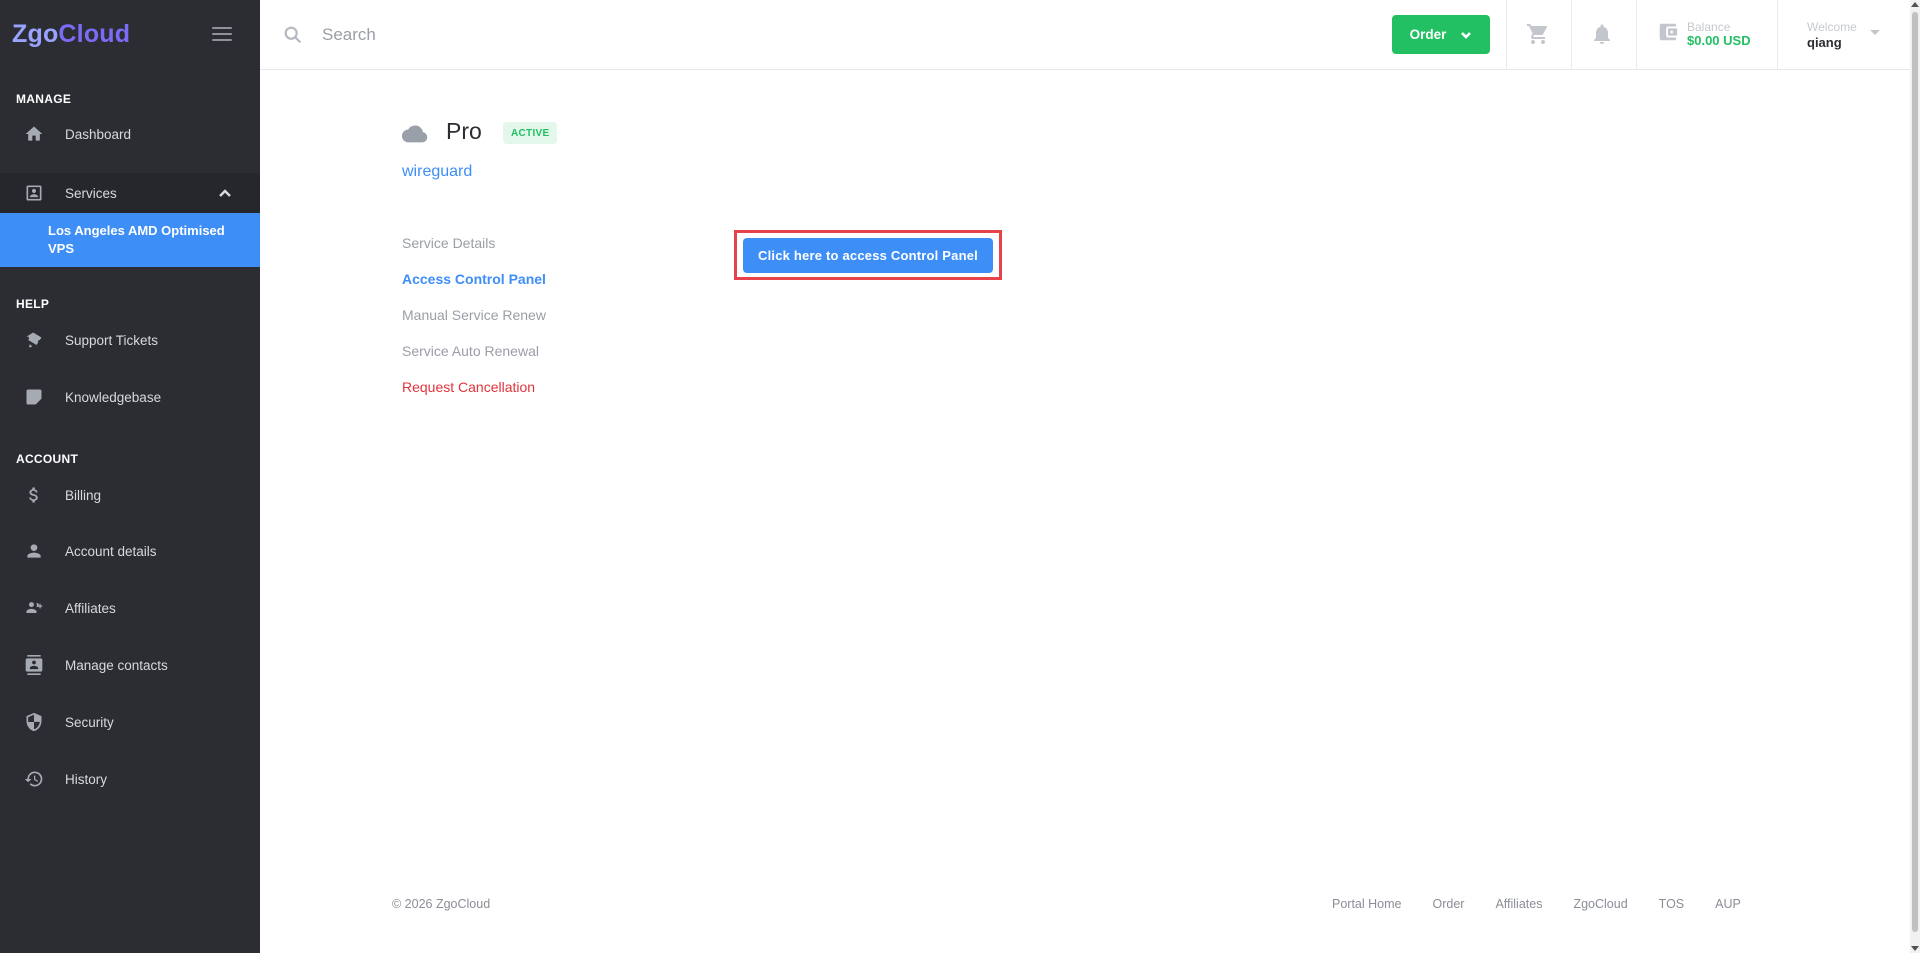 The width and height of the screenshot is (1920, 953). What do you see at coordinates (468, 387) in the screenshot?
I see `service-menu-cancel: Request Cancellation` at bounding box center [468, 387].